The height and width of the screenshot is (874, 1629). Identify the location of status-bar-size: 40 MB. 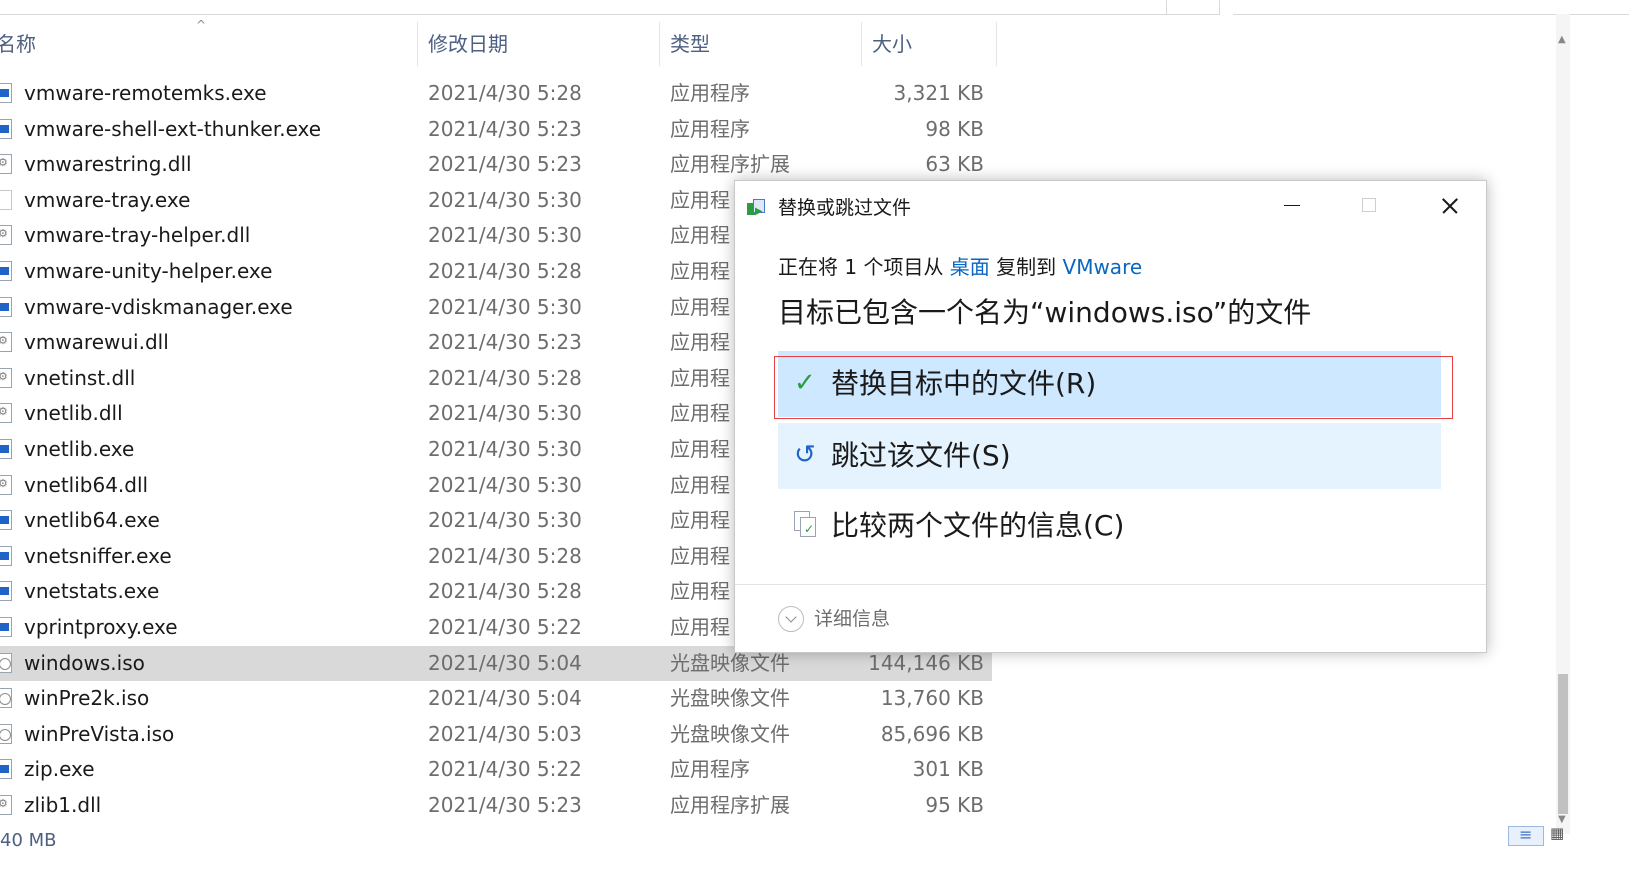
(28, 840).